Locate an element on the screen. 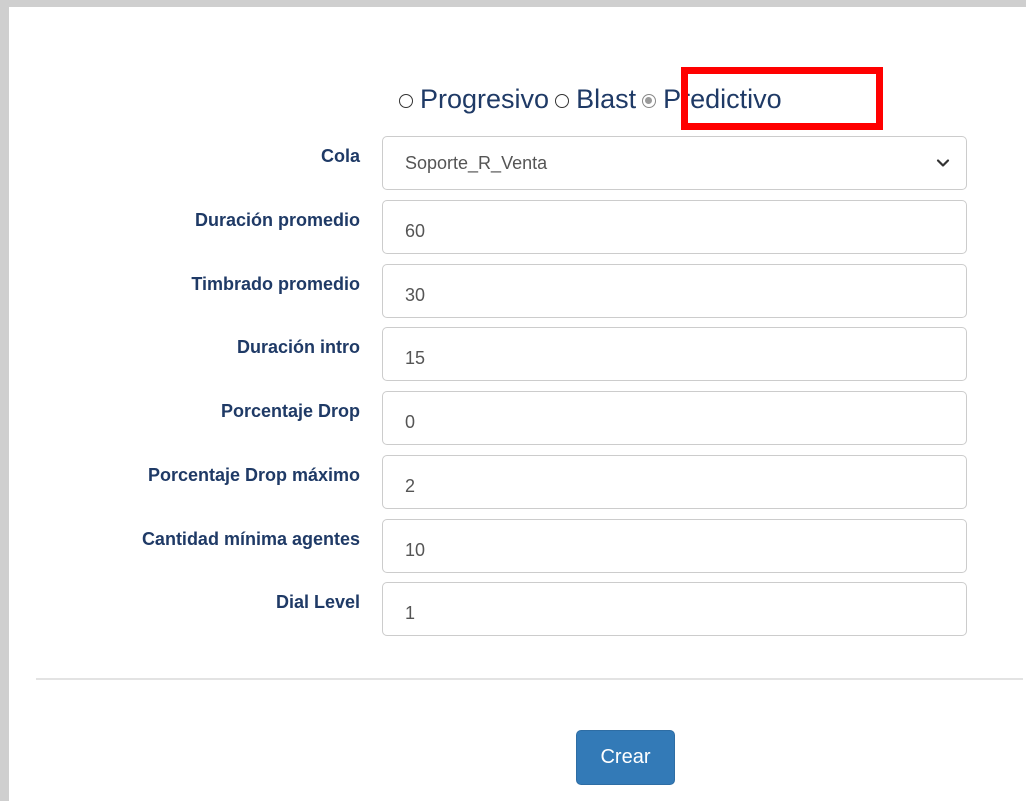  radio-blast-circle is located at coordinates (562, 100).